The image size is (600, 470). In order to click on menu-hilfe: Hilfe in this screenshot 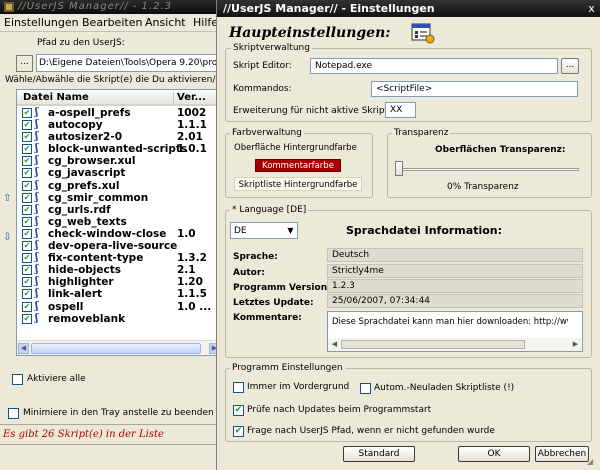, I will do `click(205, 22)`.